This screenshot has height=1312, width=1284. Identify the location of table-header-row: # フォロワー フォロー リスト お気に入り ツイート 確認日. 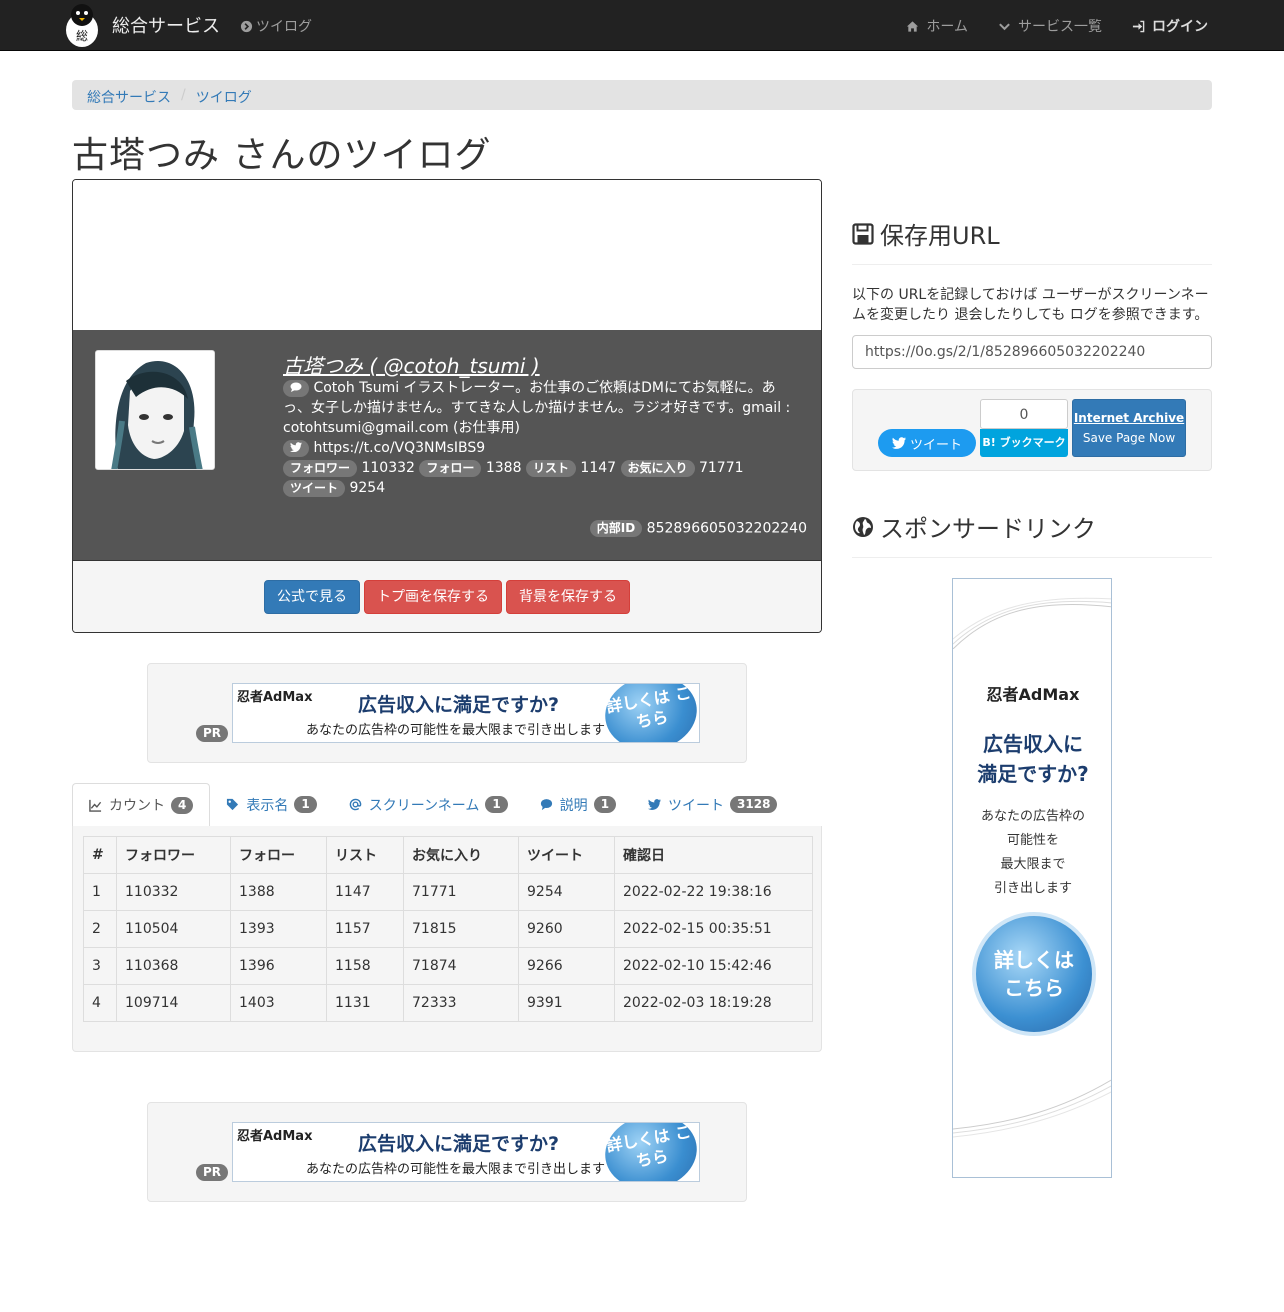
(448, 855).